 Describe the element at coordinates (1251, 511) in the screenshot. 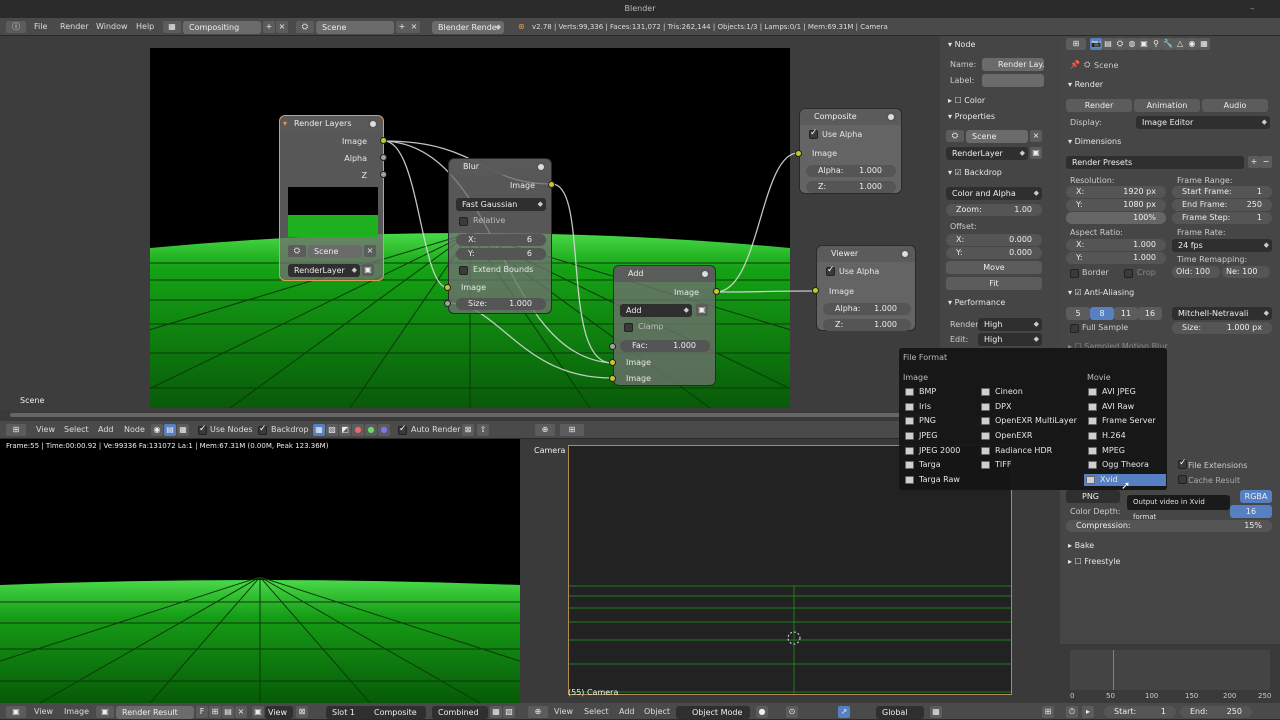

I see `color-depth-16-button: 16` at that location.